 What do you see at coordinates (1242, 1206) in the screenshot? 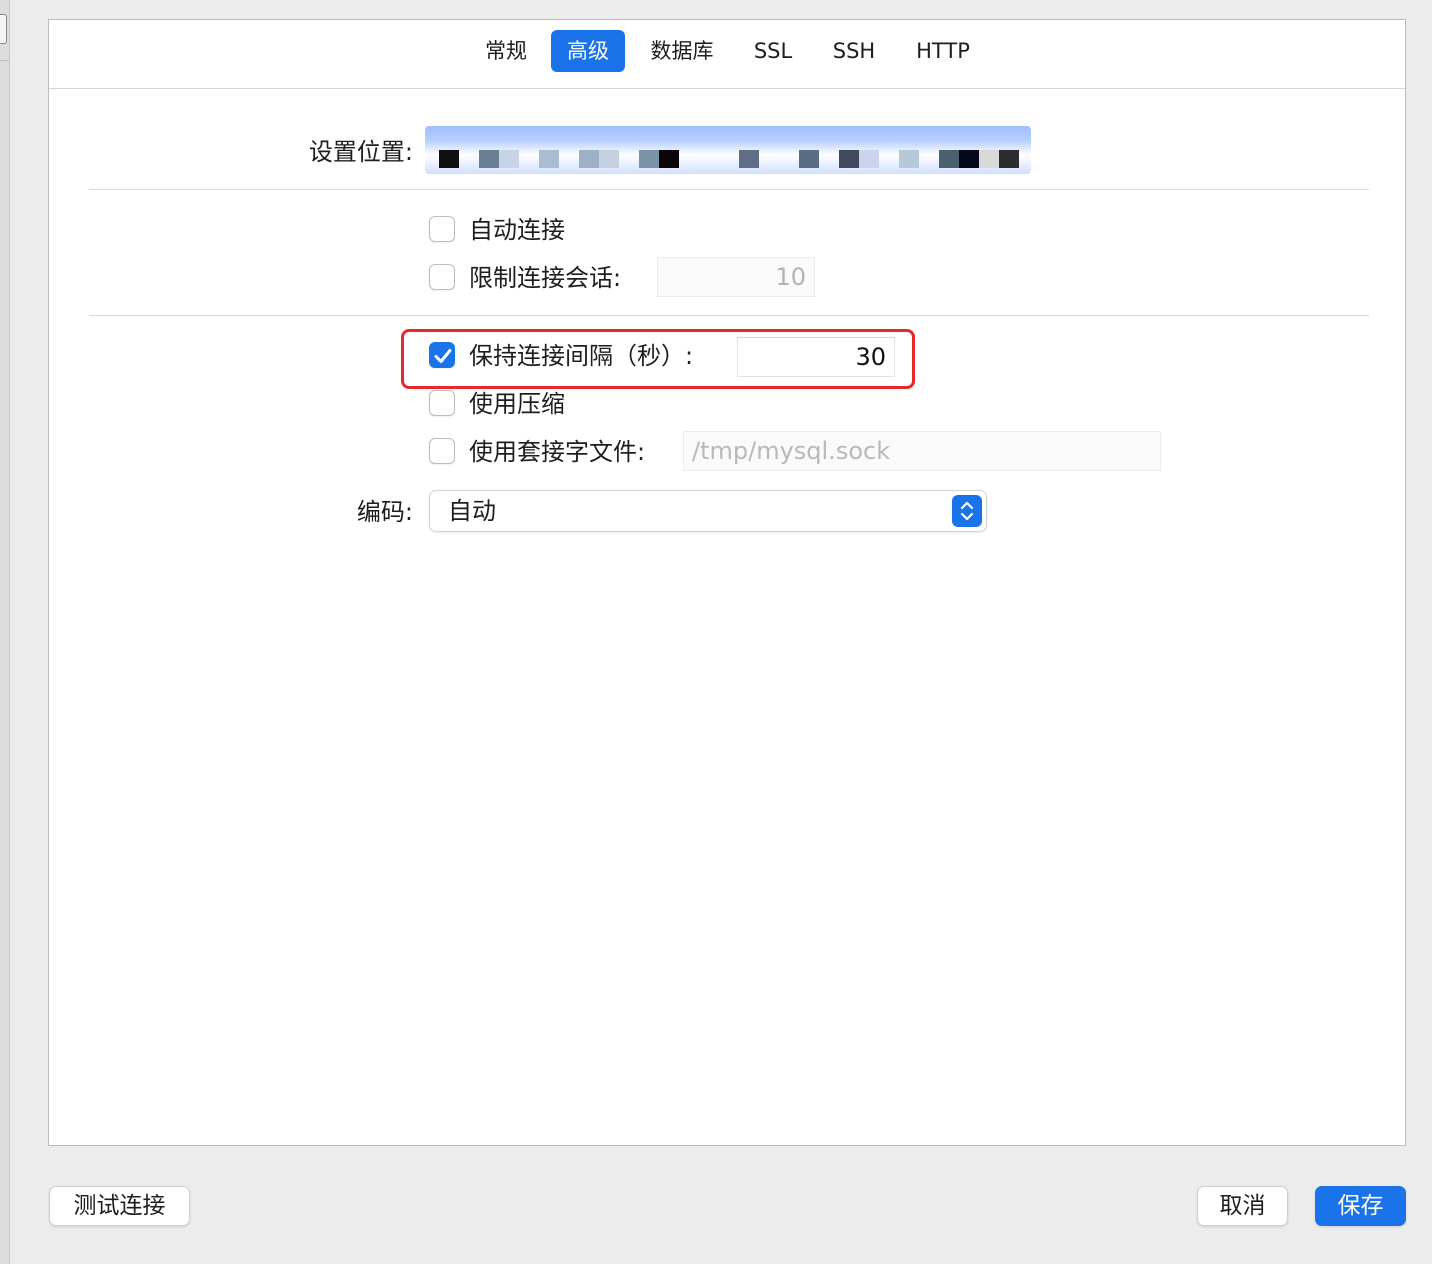
I see `cancel-button: 取消` at bounding box center [1242, 1206].